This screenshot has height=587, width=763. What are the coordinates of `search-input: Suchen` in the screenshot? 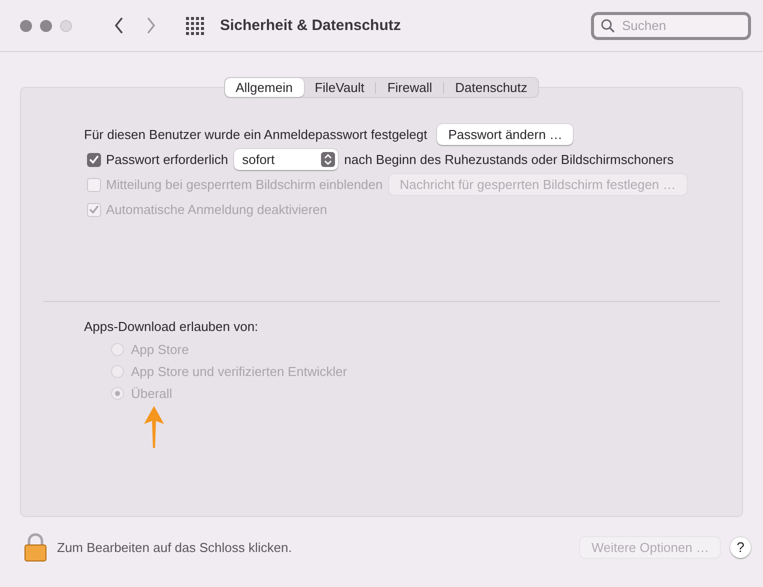 It's located at (682, 25).